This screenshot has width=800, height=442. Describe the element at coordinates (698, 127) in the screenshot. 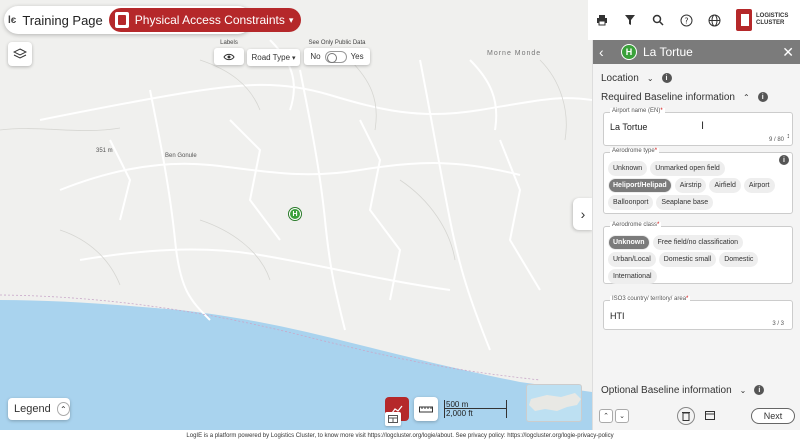

I see `airport-name-field: Airport name (EN)* La Tortue I ↕ 9 / 80` at that location.